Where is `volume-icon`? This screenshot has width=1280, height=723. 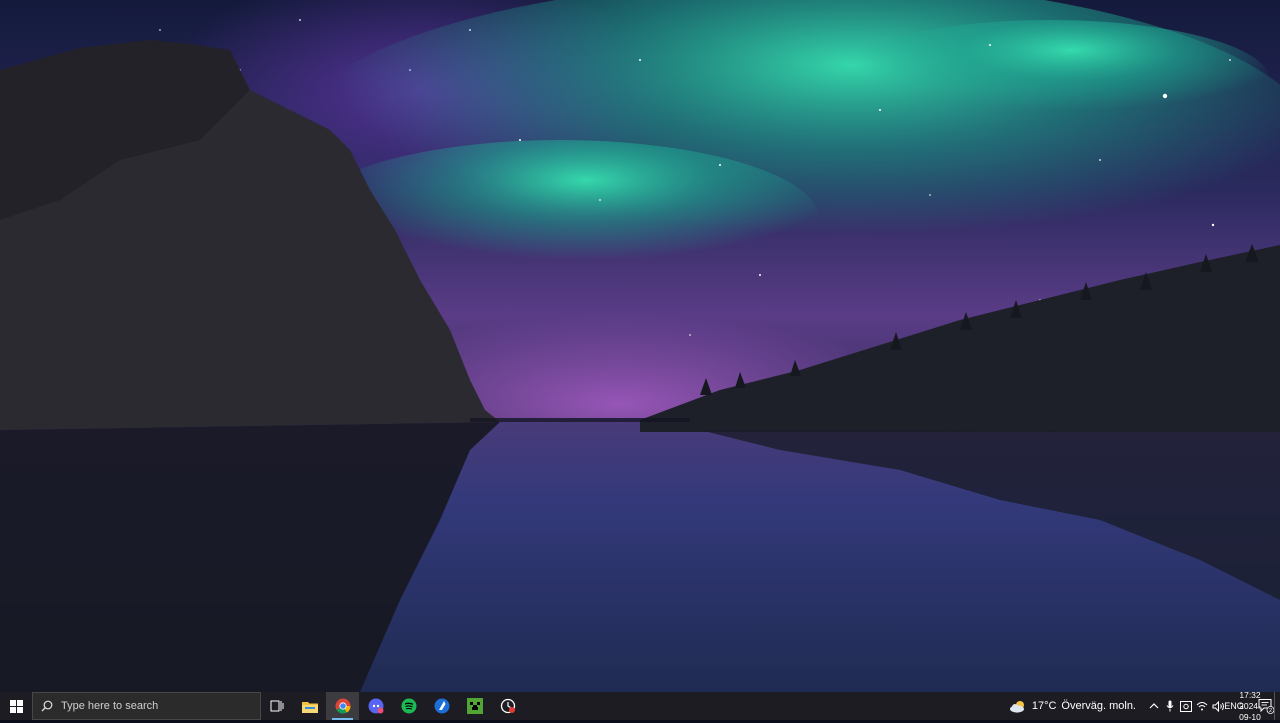
volume-icon is located at coordinates (1218, 706).